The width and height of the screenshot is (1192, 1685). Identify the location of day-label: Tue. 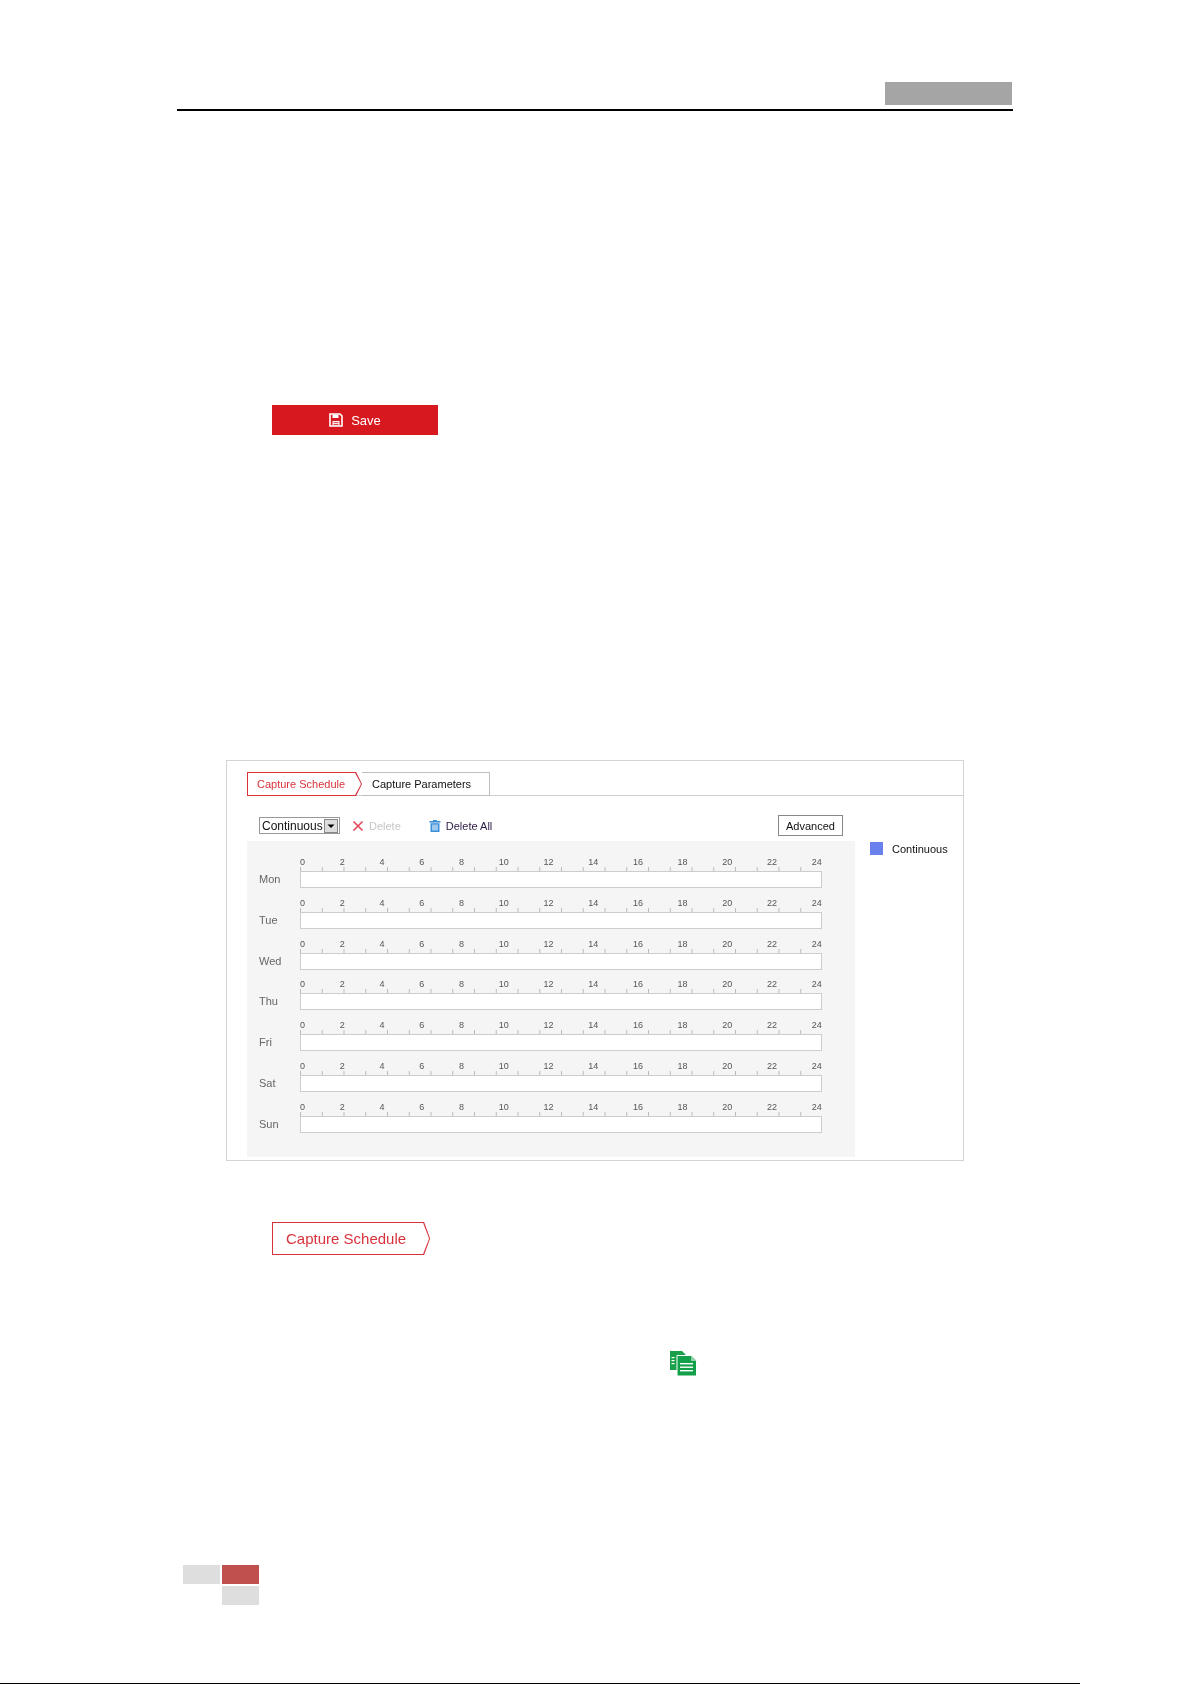
(269, 920).